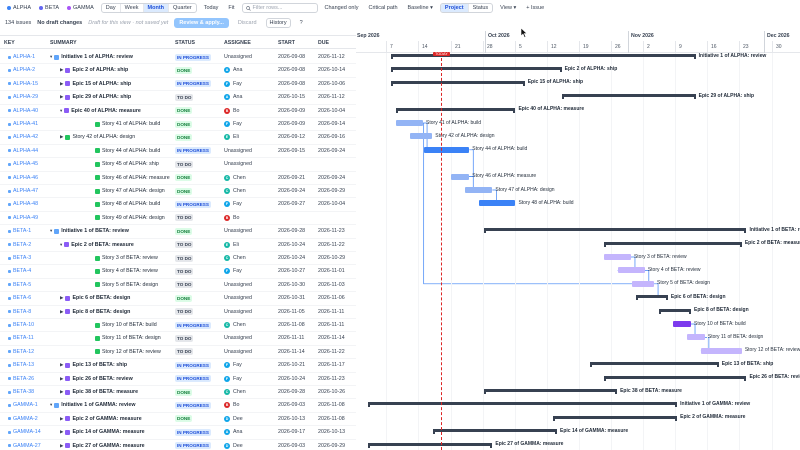 The height and width of the screenshot is (450, 800). I want to click on due-date: 2026-11-03, so click(331, 285).